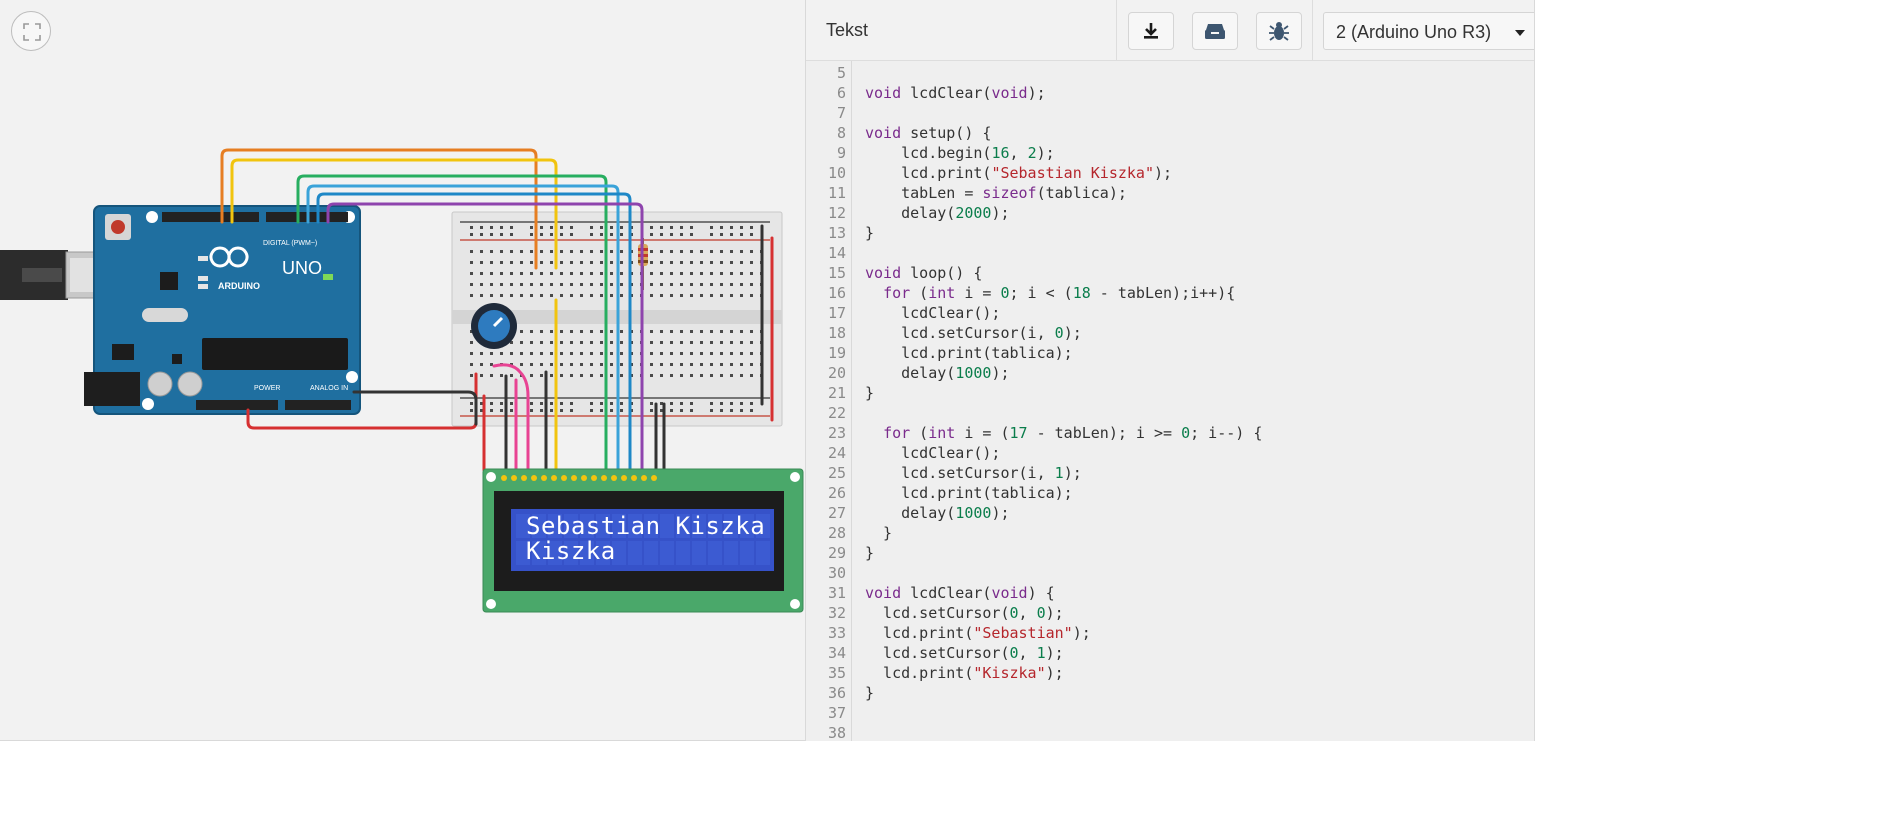 This screenshot has height=815, width=1895. I want to click on code-token: 2, so click(1032, 153).